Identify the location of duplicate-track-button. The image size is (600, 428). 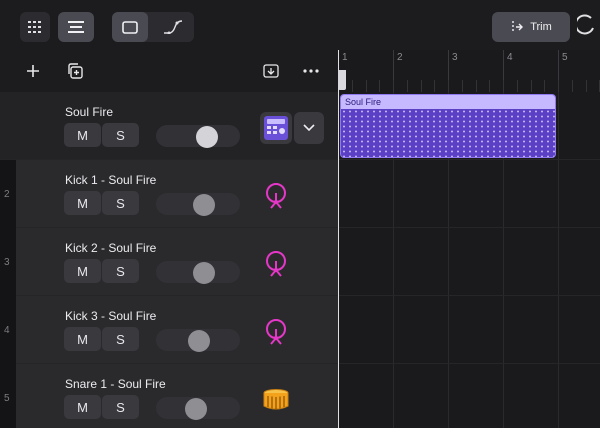
(75, 71).